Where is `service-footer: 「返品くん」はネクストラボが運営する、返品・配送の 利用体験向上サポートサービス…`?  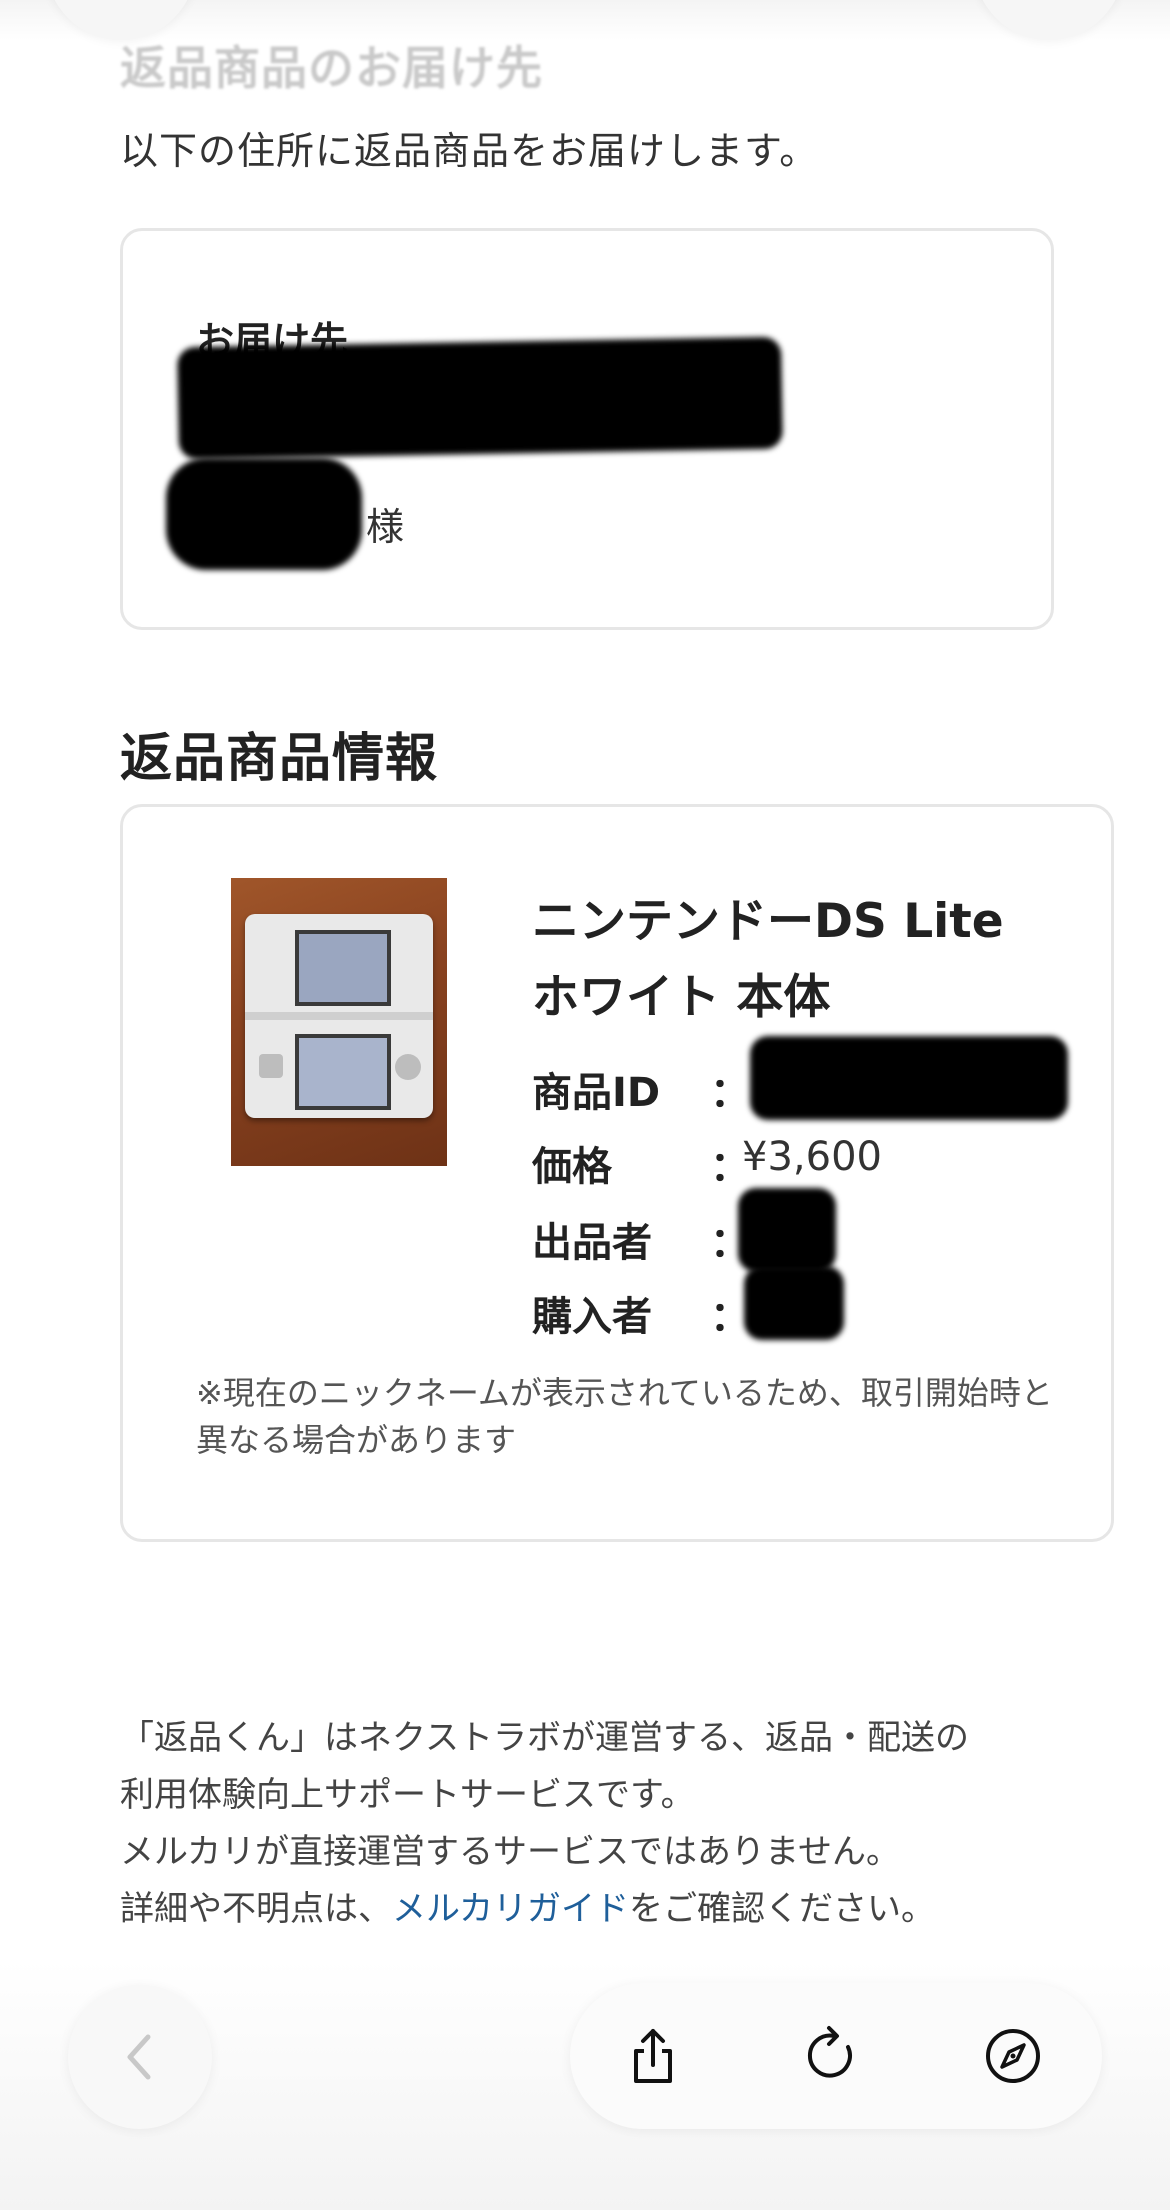 service-footer: 「返品くん」はネクストラボが運営する、返品・配送の 利用体験向上サポートサービス… is located at coordinates (600, 1824).